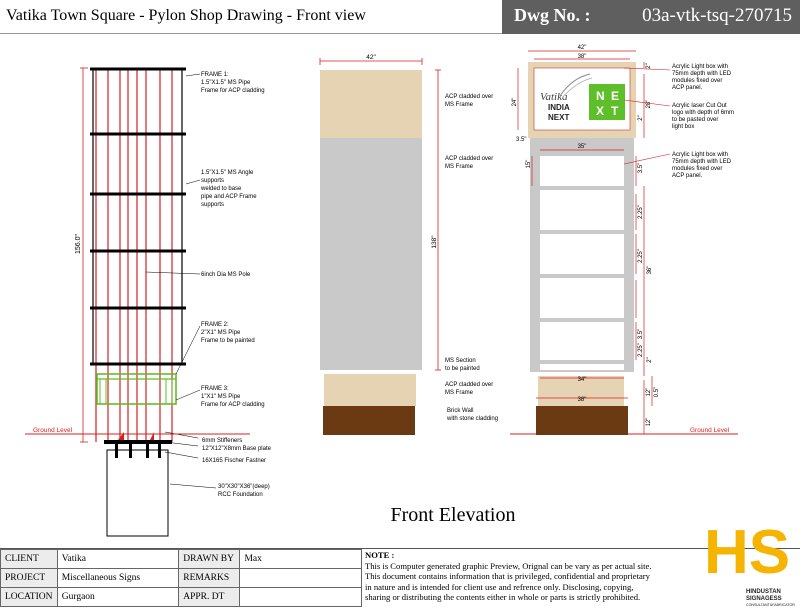 The image size is (800, 609). Describe the element at coordinates (600, 96) in the screenshot. I see `logo-box-n: N` at that location.